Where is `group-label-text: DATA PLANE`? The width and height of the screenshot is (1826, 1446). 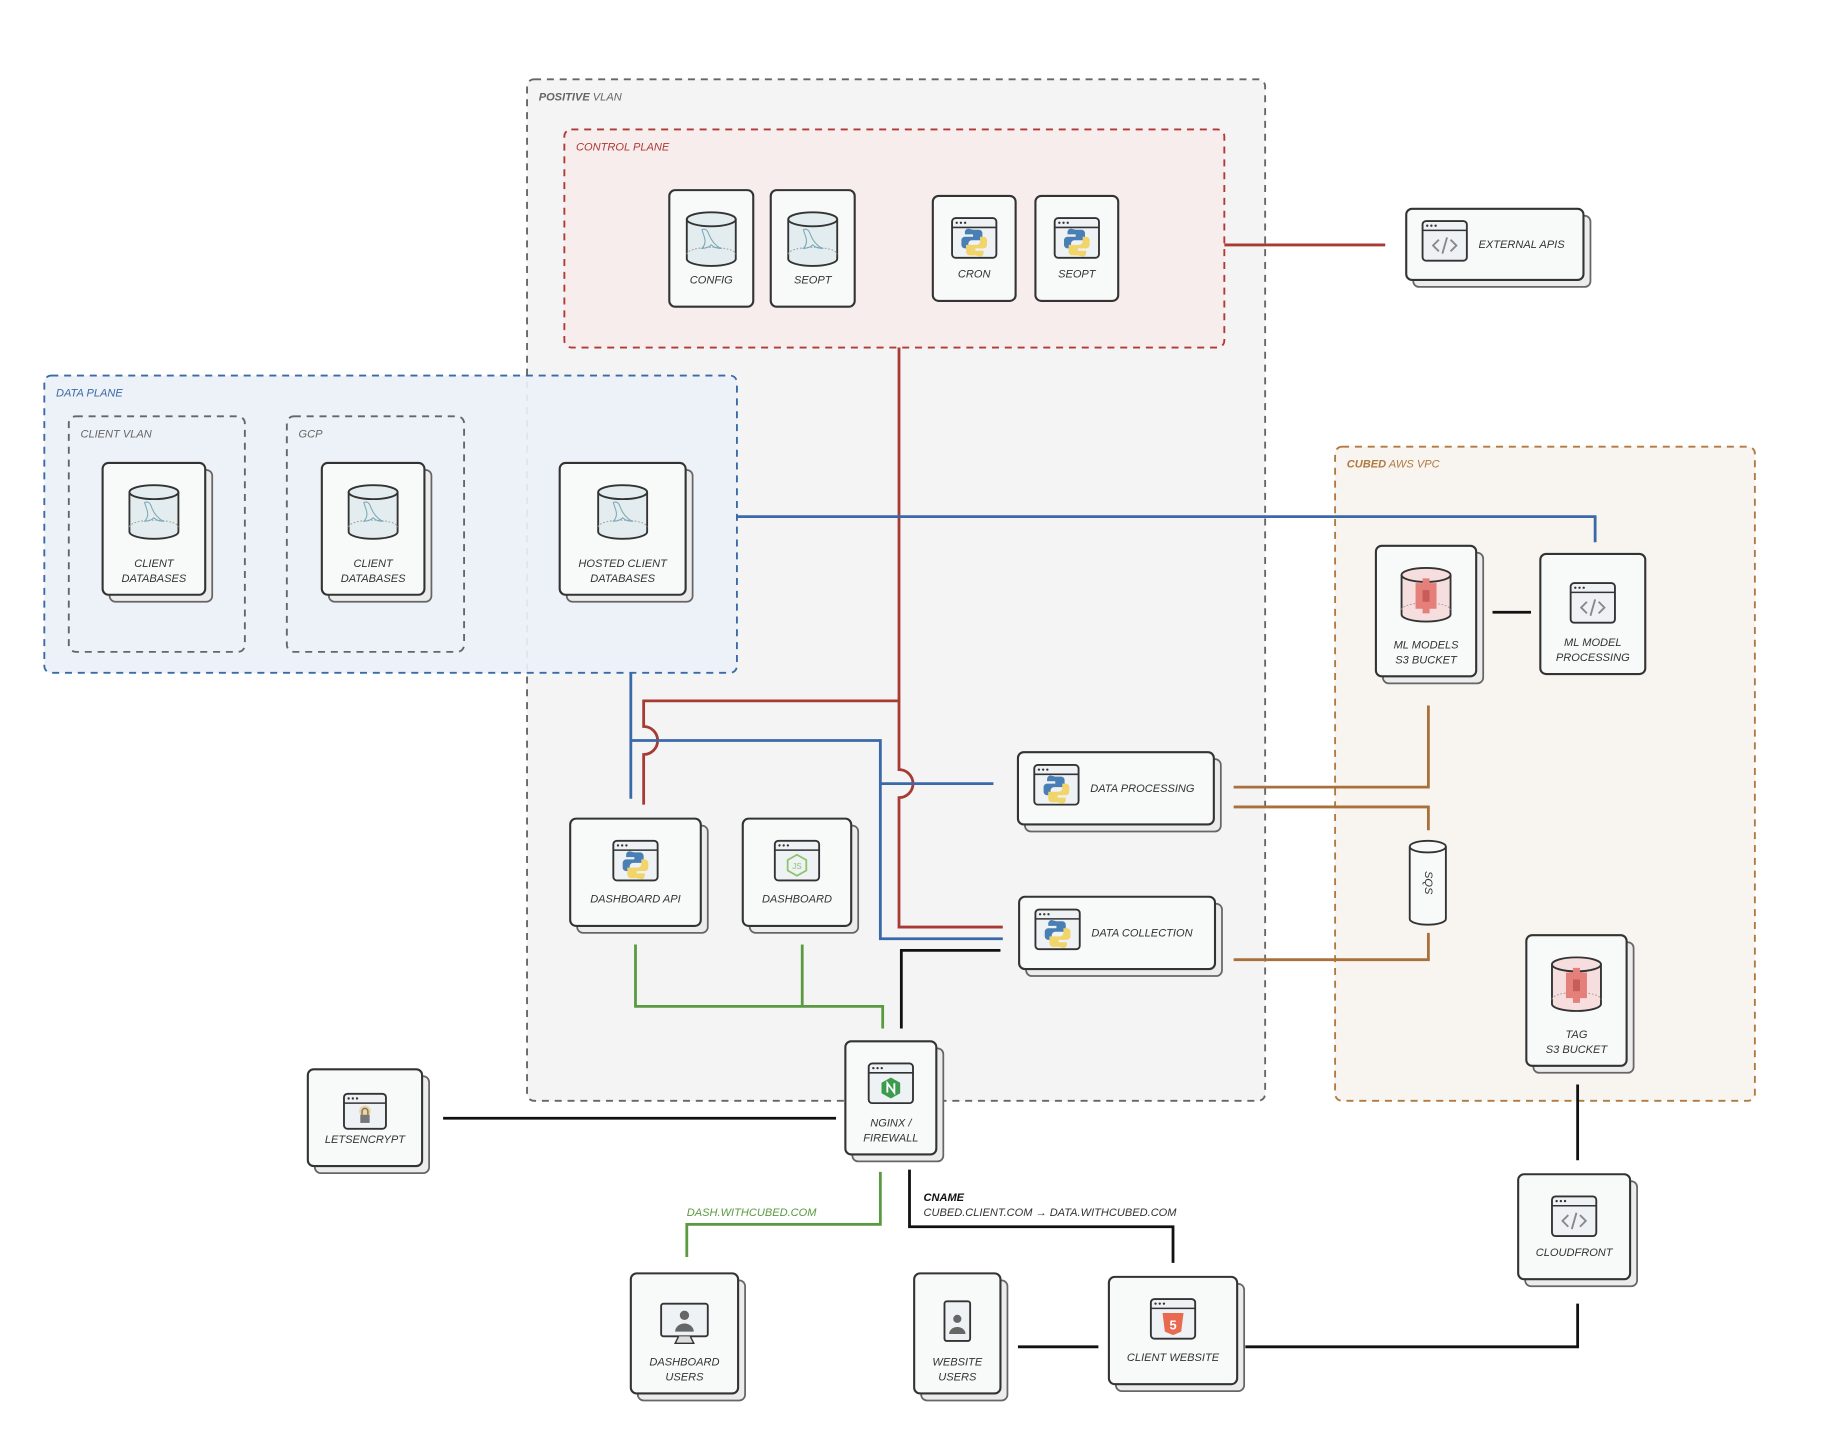 group-label-text: DATA PLANE is located at coordinates (89, 394).